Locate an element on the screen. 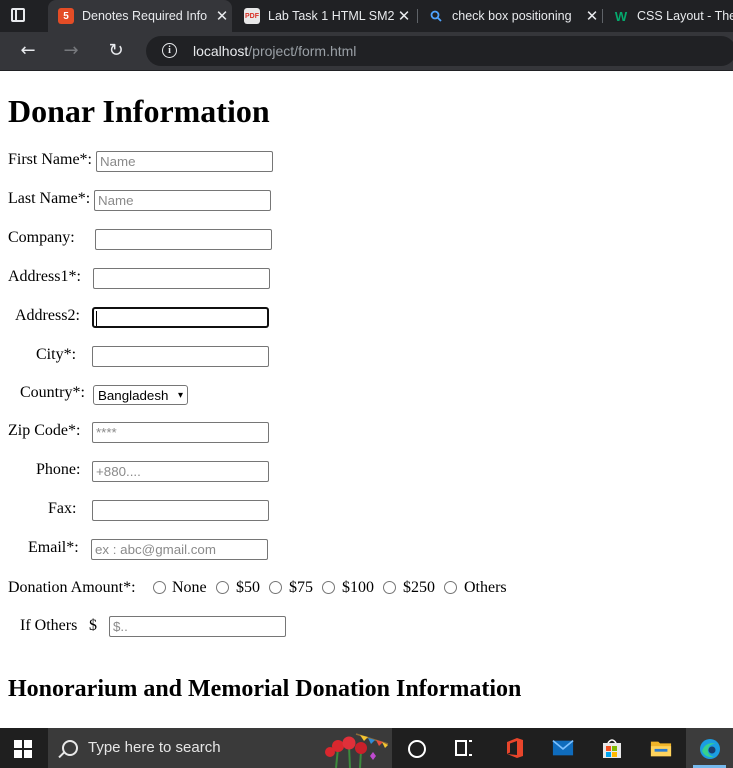  tab-actions-icon is located at coordinates (18, 15).